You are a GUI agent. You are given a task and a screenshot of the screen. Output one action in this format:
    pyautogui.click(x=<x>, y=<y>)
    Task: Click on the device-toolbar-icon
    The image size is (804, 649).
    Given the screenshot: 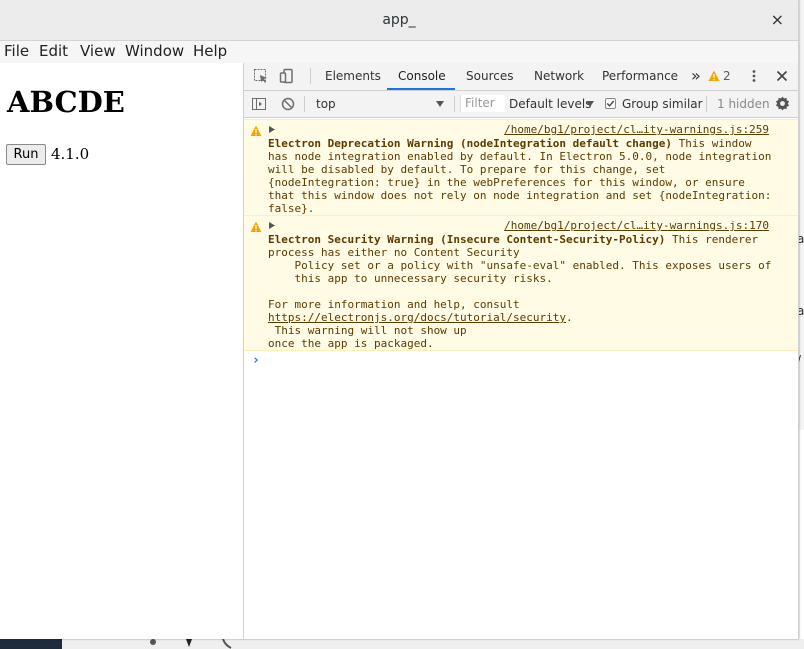 What is the action you would take?
    pyautogui.click(x=287, y=76)
    